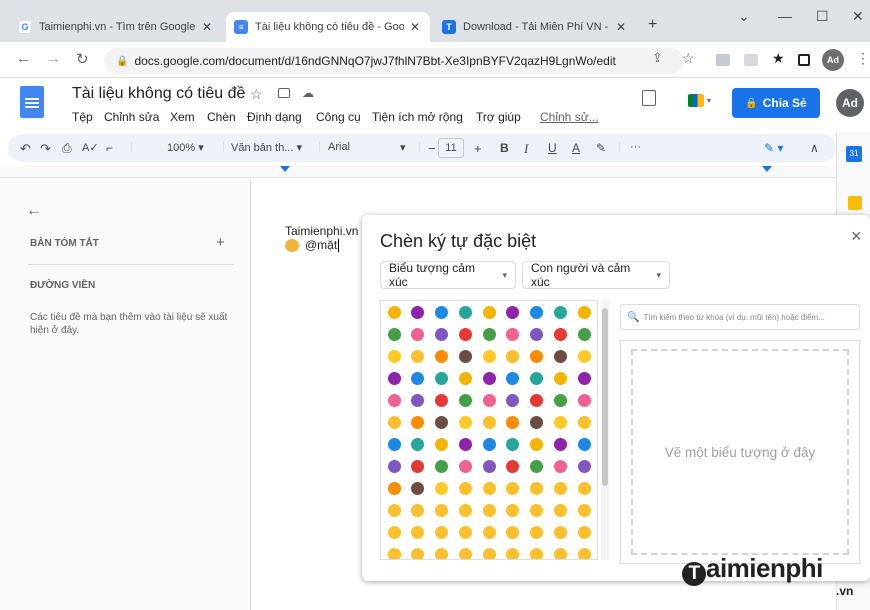 This screenshot has height=610, width=870. What do you see at coordinates (856, 236) in the screenshot?
I see `close-dialog-button: ×` at bounding box center [856, 236].